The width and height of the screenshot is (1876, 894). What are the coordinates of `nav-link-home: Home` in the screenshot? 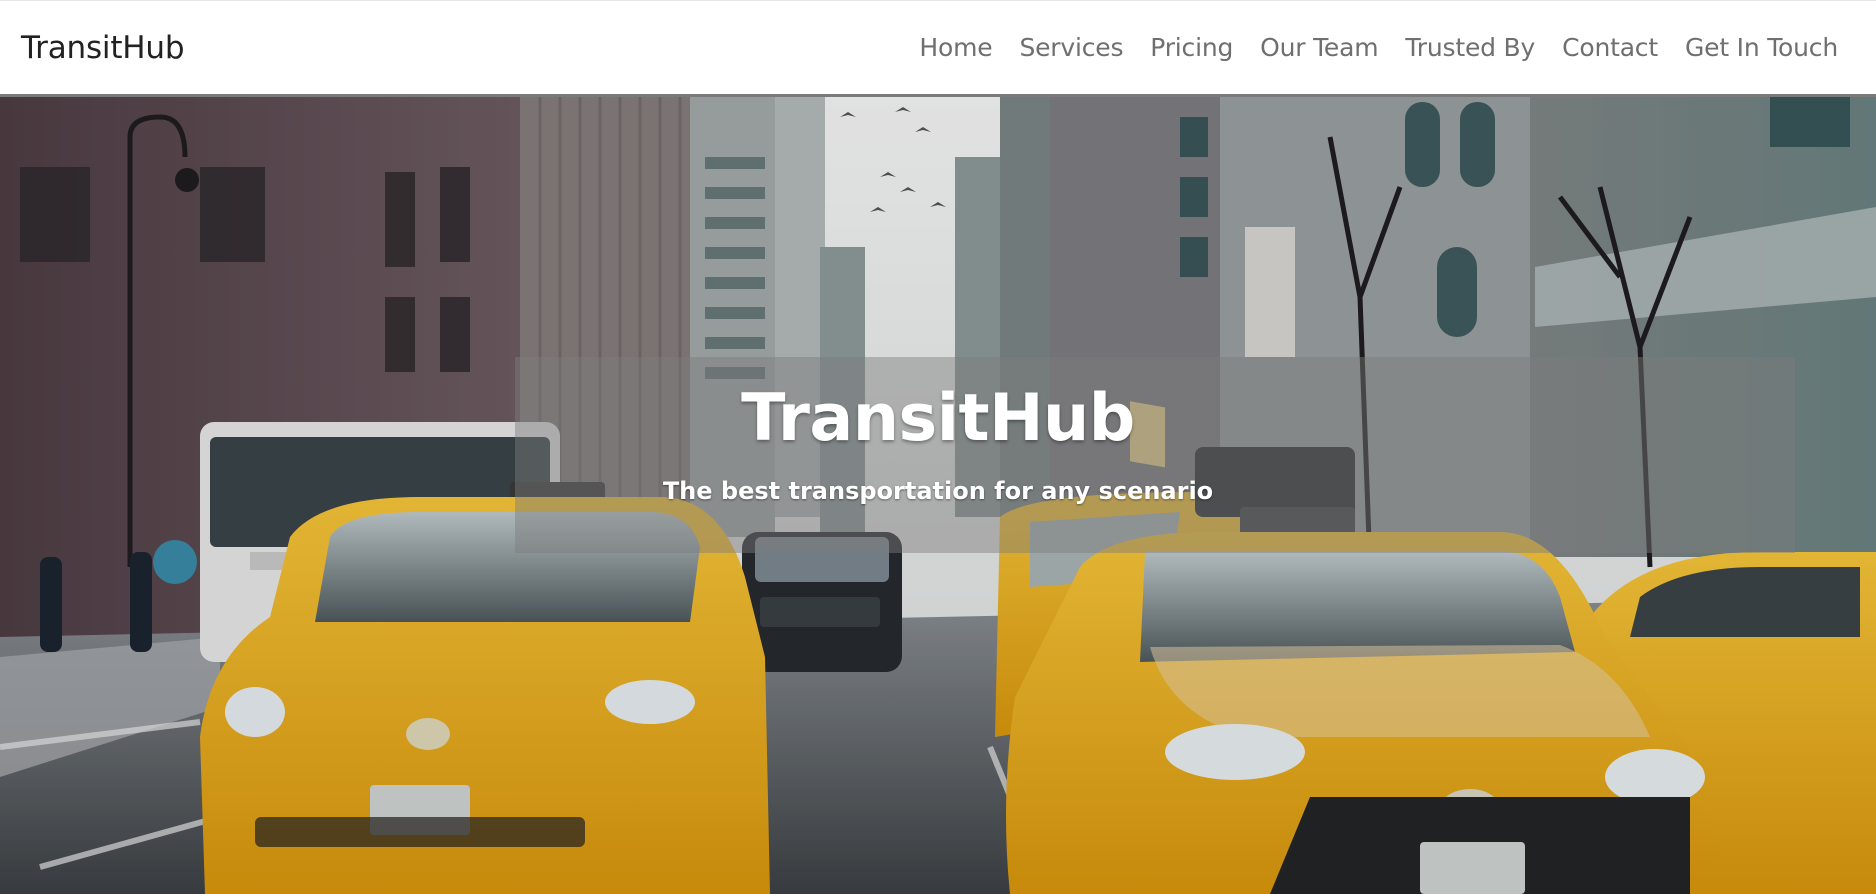 It's located at (955, 47).